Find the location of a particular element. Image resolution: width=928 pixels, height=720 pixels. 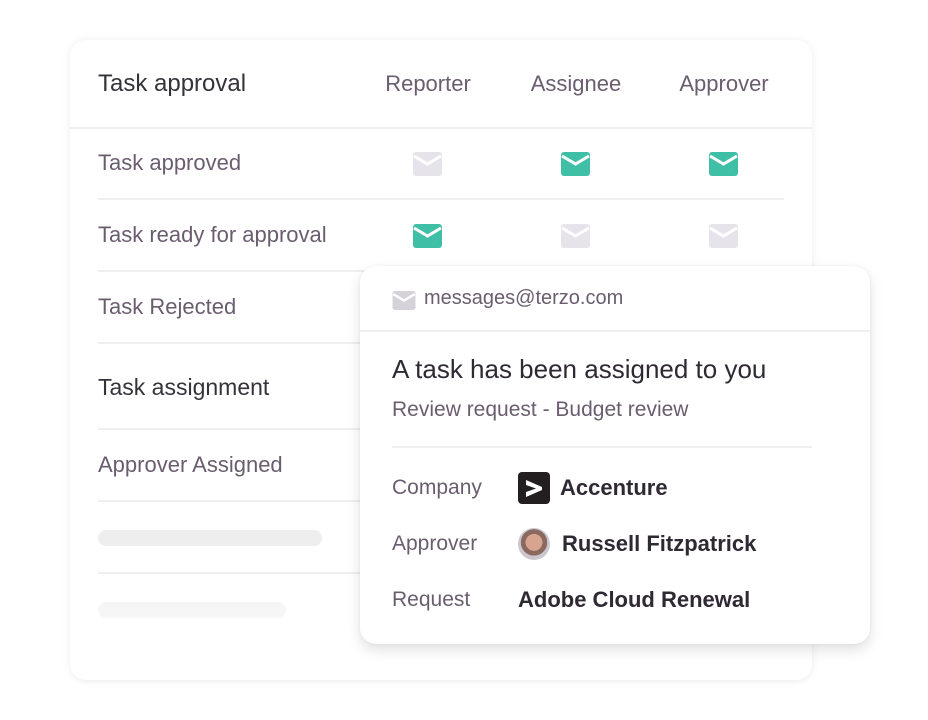

field-label-company: Company is located at coordinates (437, 487).